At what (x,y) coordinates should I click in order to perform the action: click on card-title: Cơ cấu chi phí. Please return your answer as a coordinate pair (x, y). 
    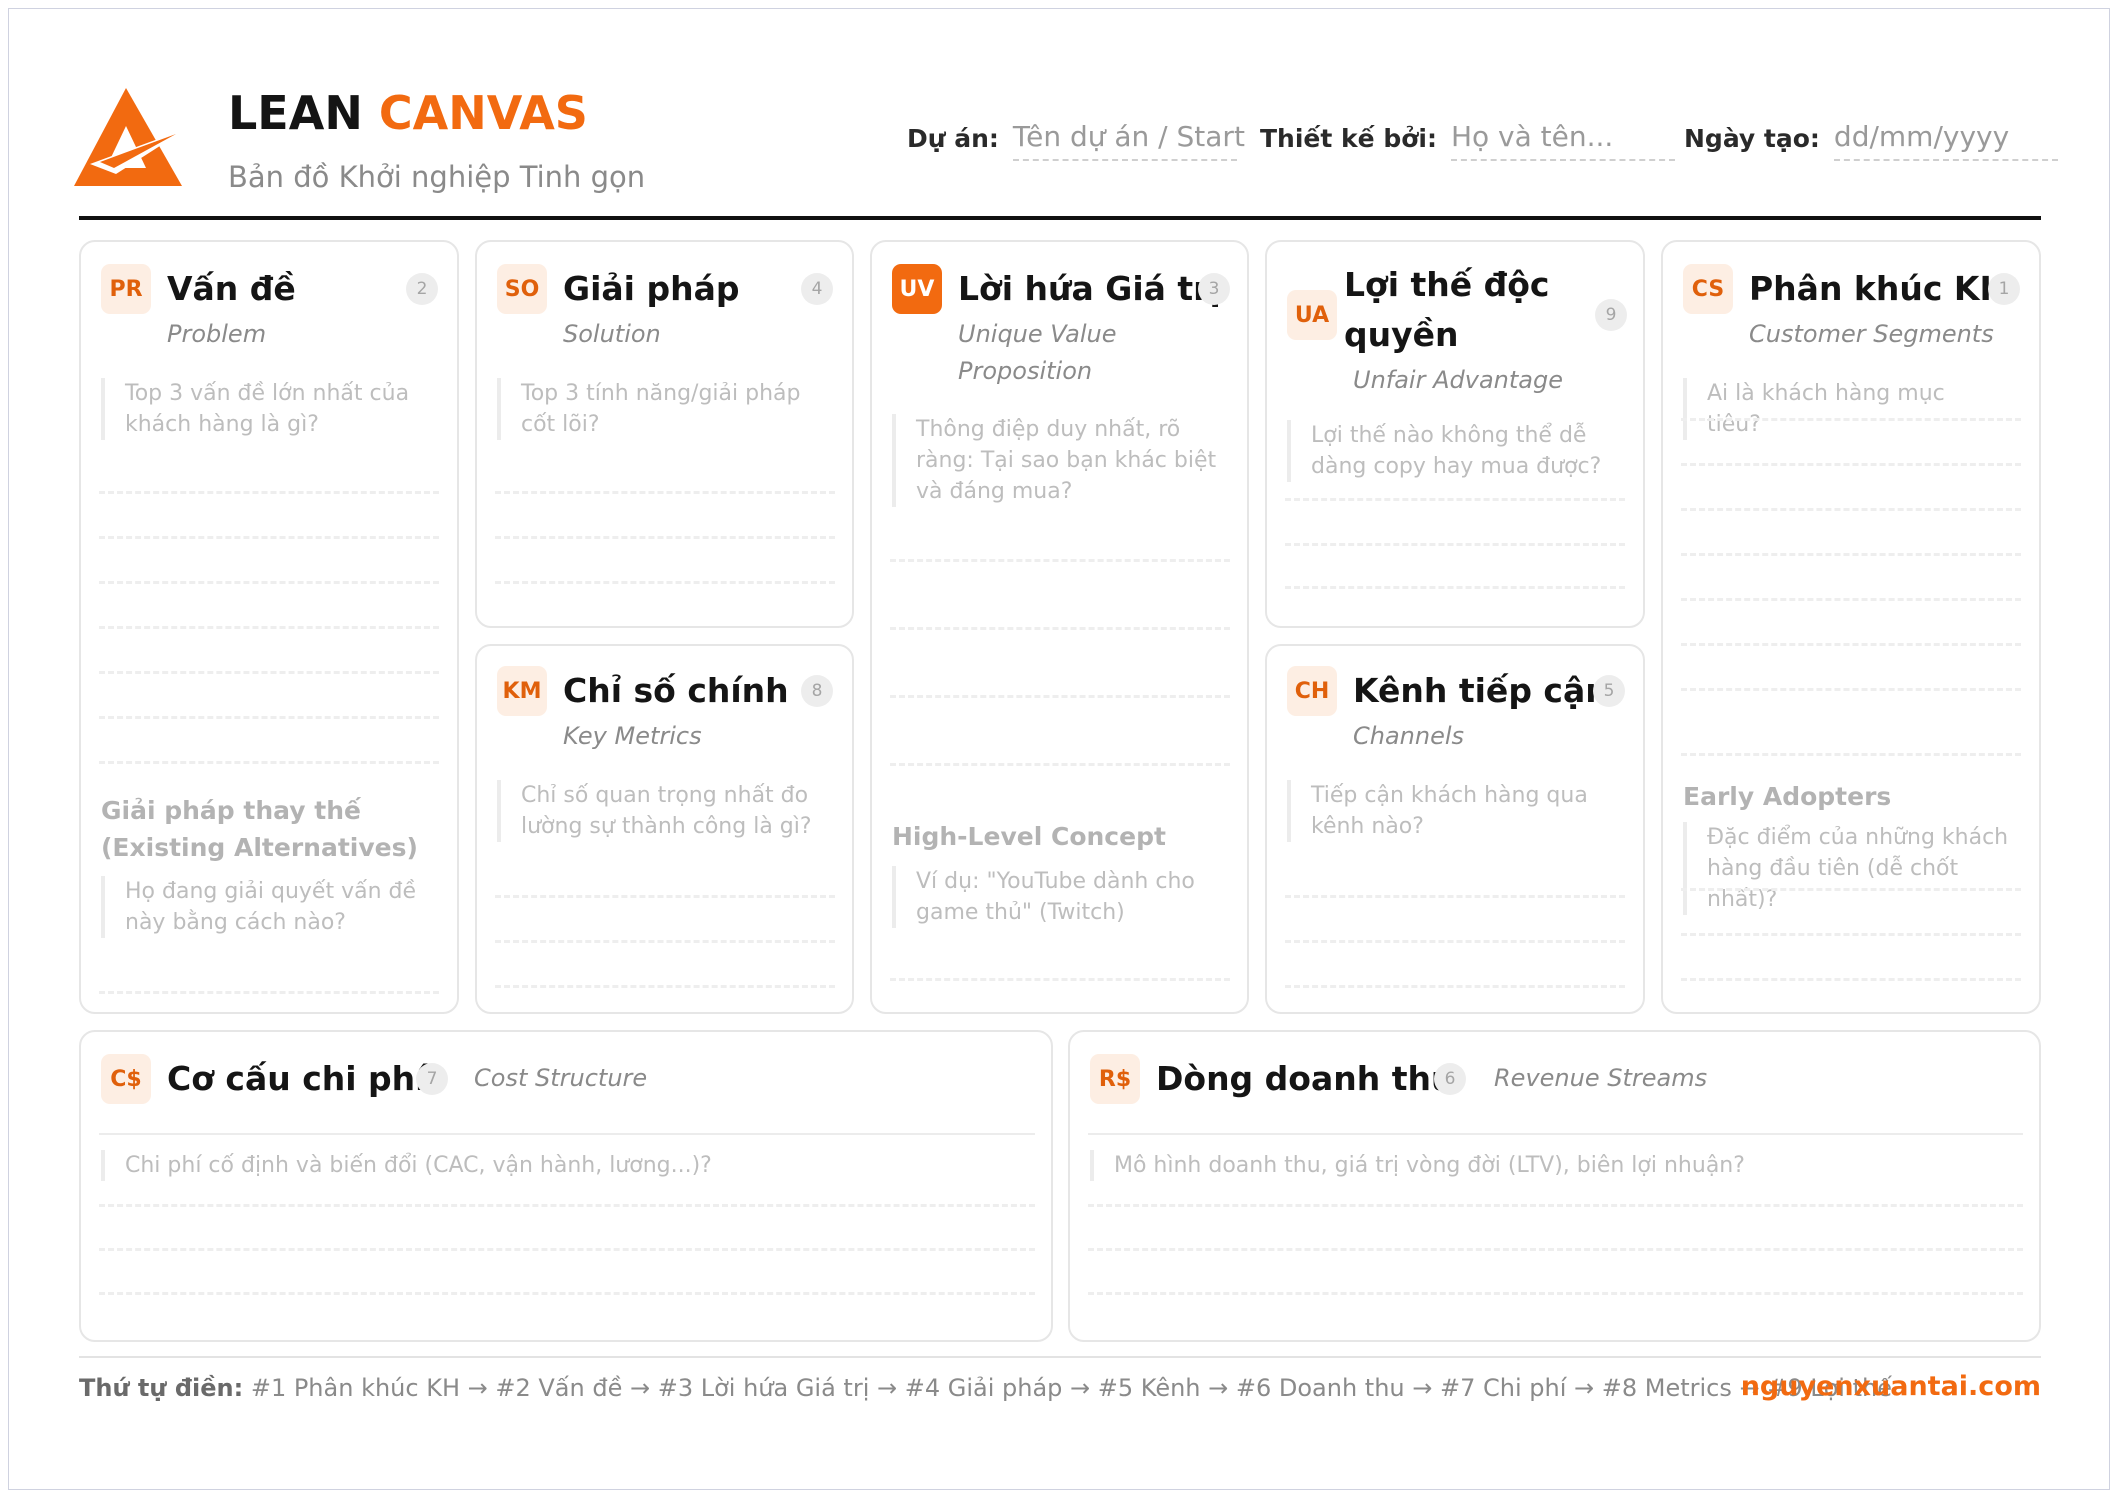
    Looking at the image, I should click on (297, 1078).